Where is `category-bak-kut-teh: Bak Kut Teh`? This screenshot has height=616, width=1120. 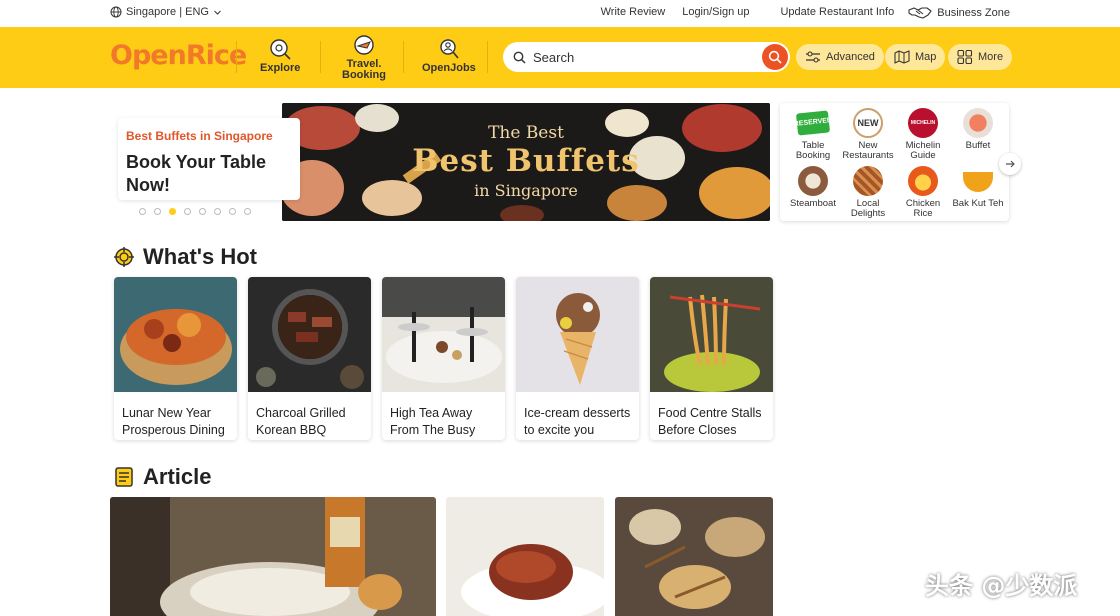 category-bak-kut-teh: Bak Kut Teh is located at coordinates (978, 187).